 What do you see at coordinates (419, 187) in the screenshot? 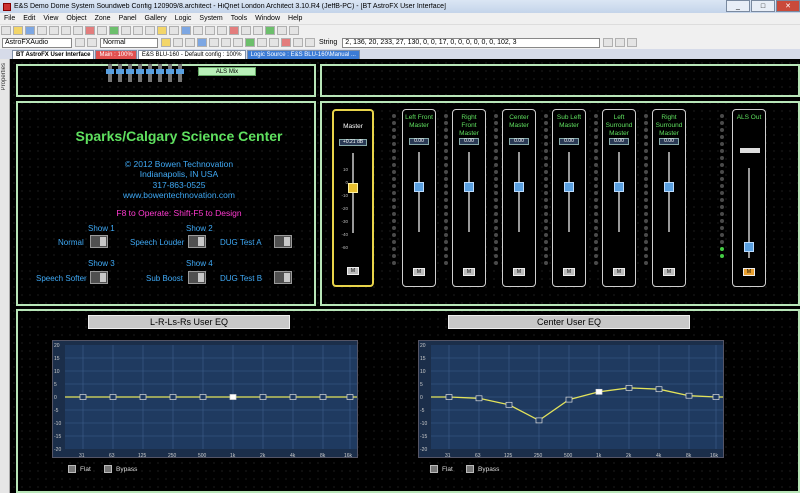
I see `fader-knob-left-front` at bounding box center [419, 187].